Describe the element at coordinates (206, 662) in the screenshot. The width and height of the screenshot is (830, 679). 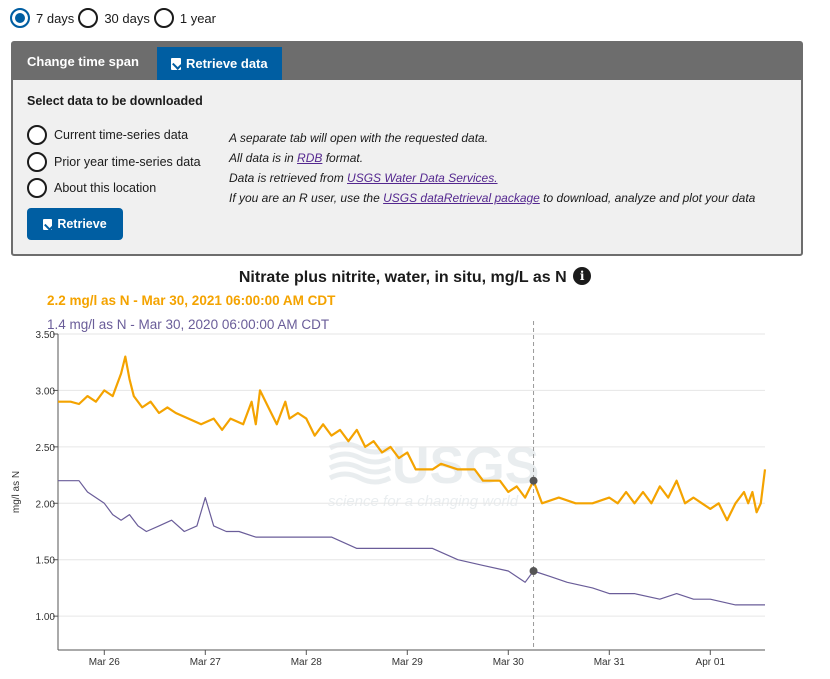
I see `x-tick-label: Mar 27` at that location.